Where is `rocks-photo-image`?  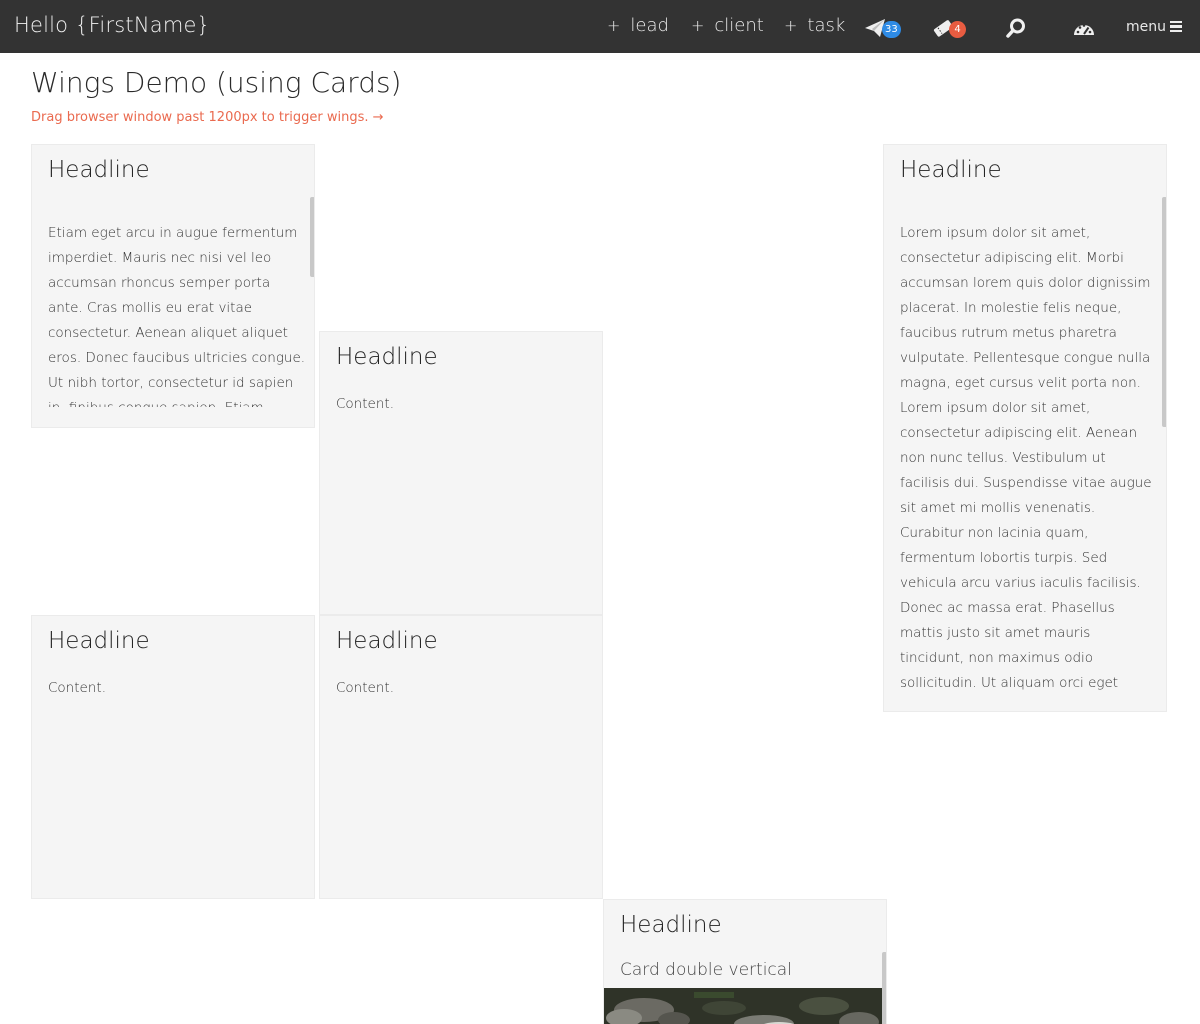 rocks-photo-image is located at coordinates (743, 1006).